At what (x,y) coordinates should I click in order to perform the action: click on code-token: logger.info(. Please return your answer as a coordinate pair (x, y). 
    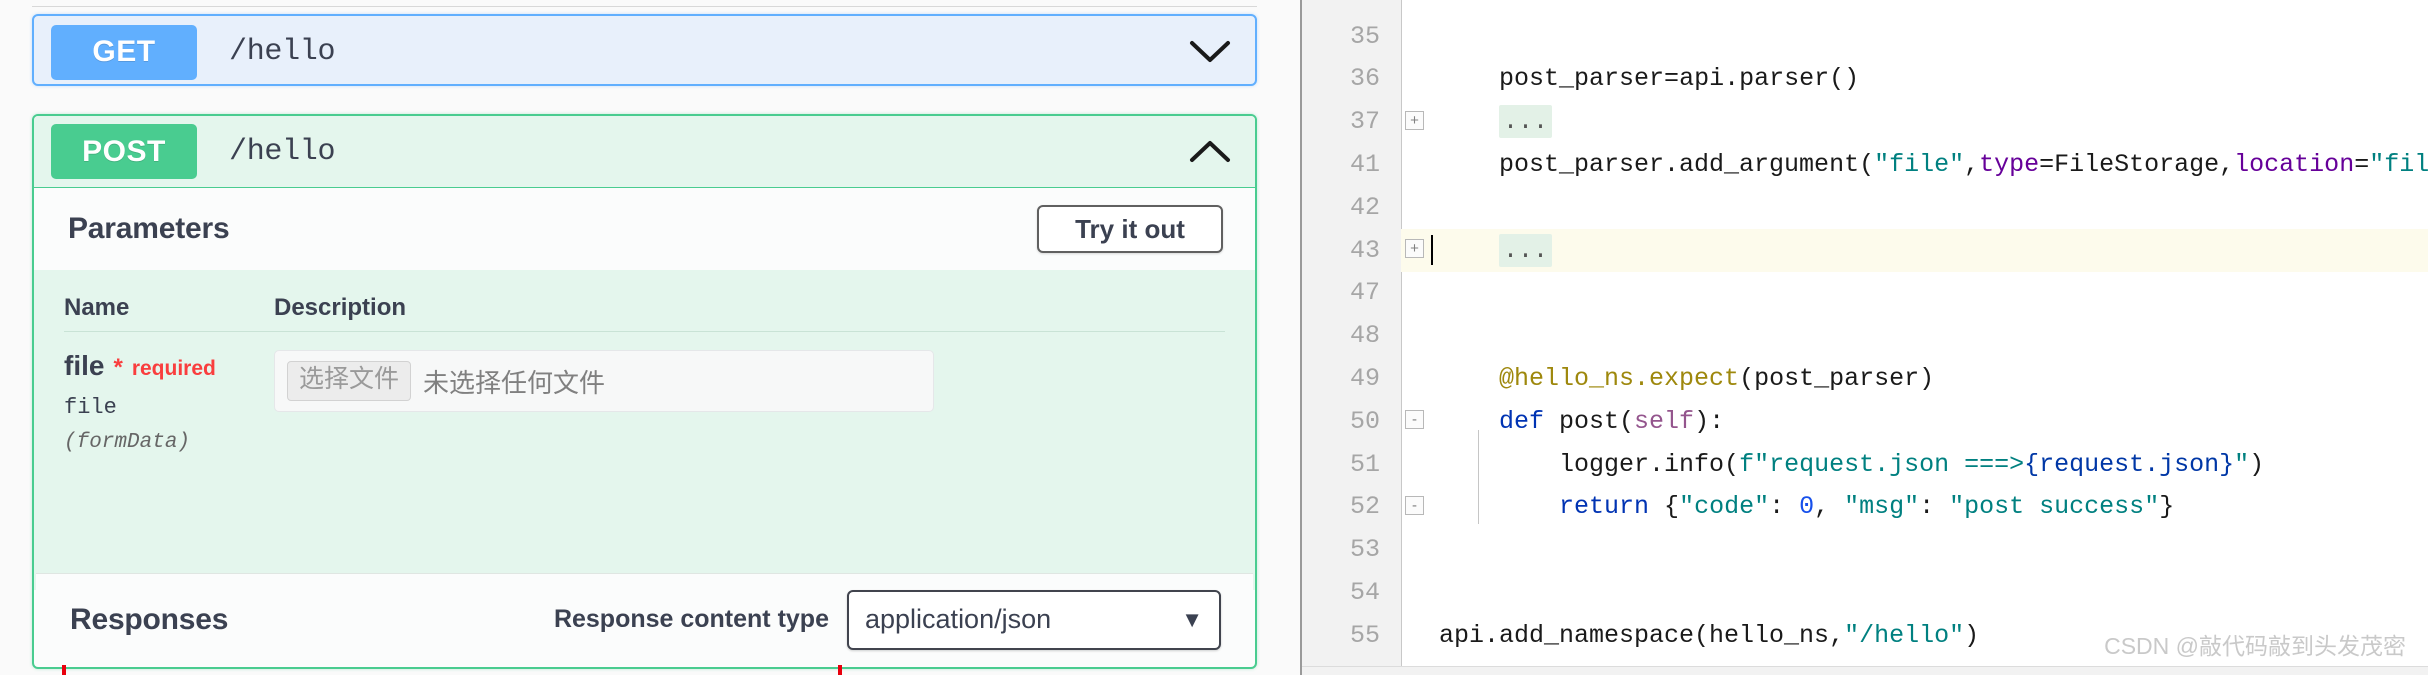
    Looking at the image, I should click on (1589, 464).